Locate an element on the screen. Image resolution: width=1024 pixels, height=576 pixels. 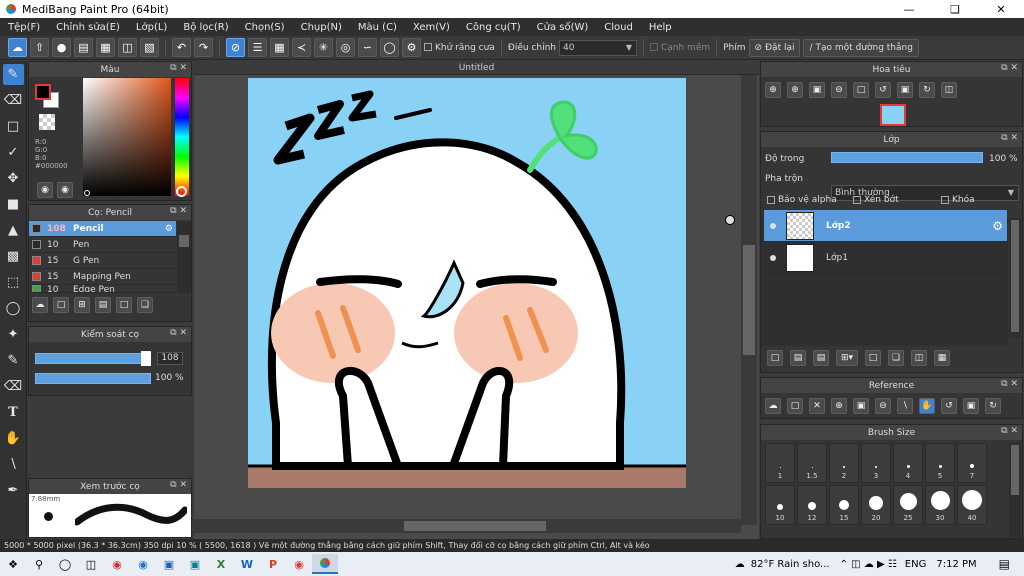
reference-cloud-icon: ☁ is located at coordinates (773, 406).